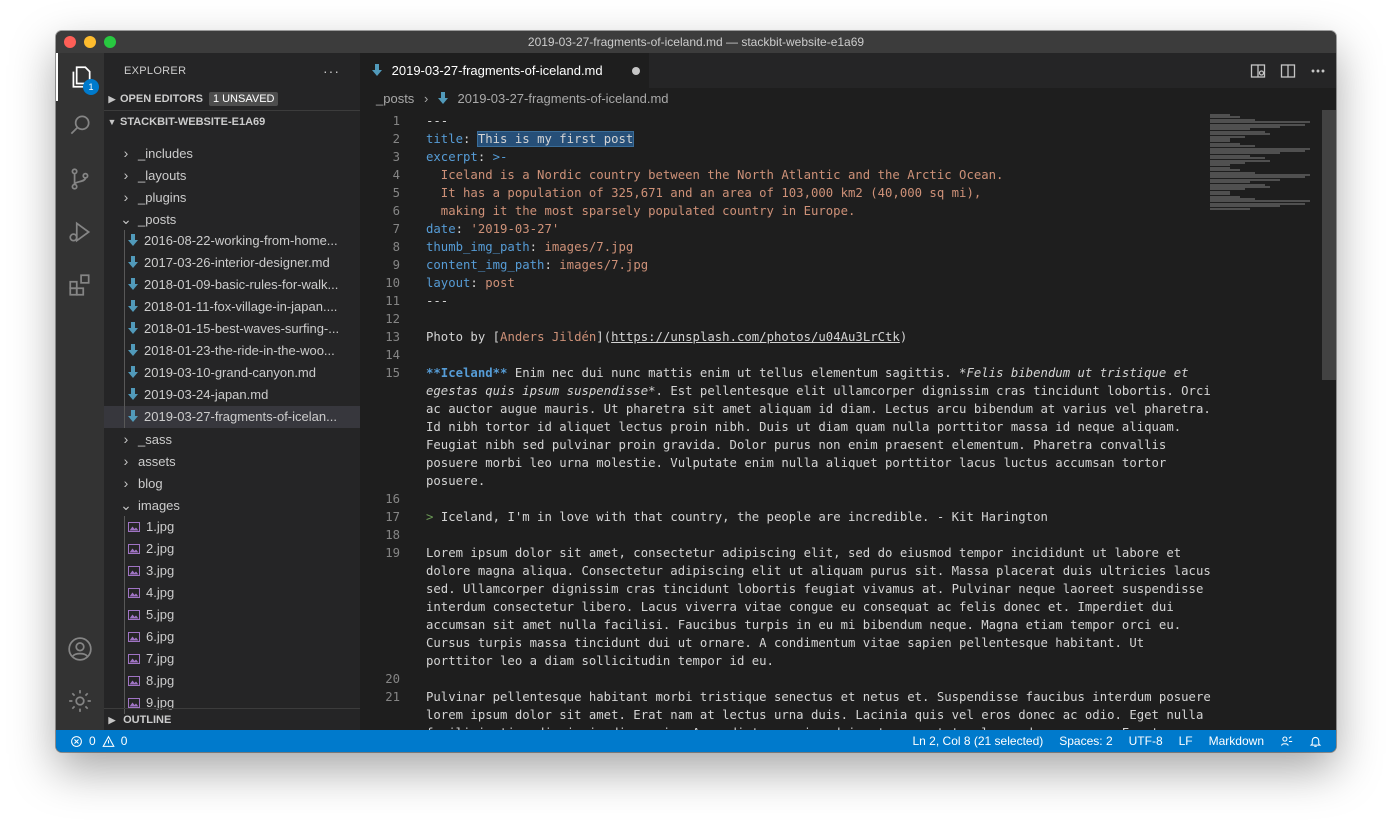  What do you see at coordinates (232, 197) in the screenshot?
I see `tree-folder: › _plugins` at bounding box center [232, 197].